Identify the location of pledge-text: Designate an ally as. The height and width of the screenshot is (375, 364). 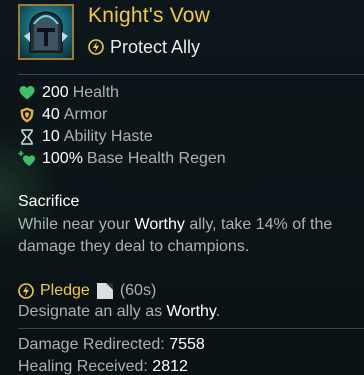
(92, 311).